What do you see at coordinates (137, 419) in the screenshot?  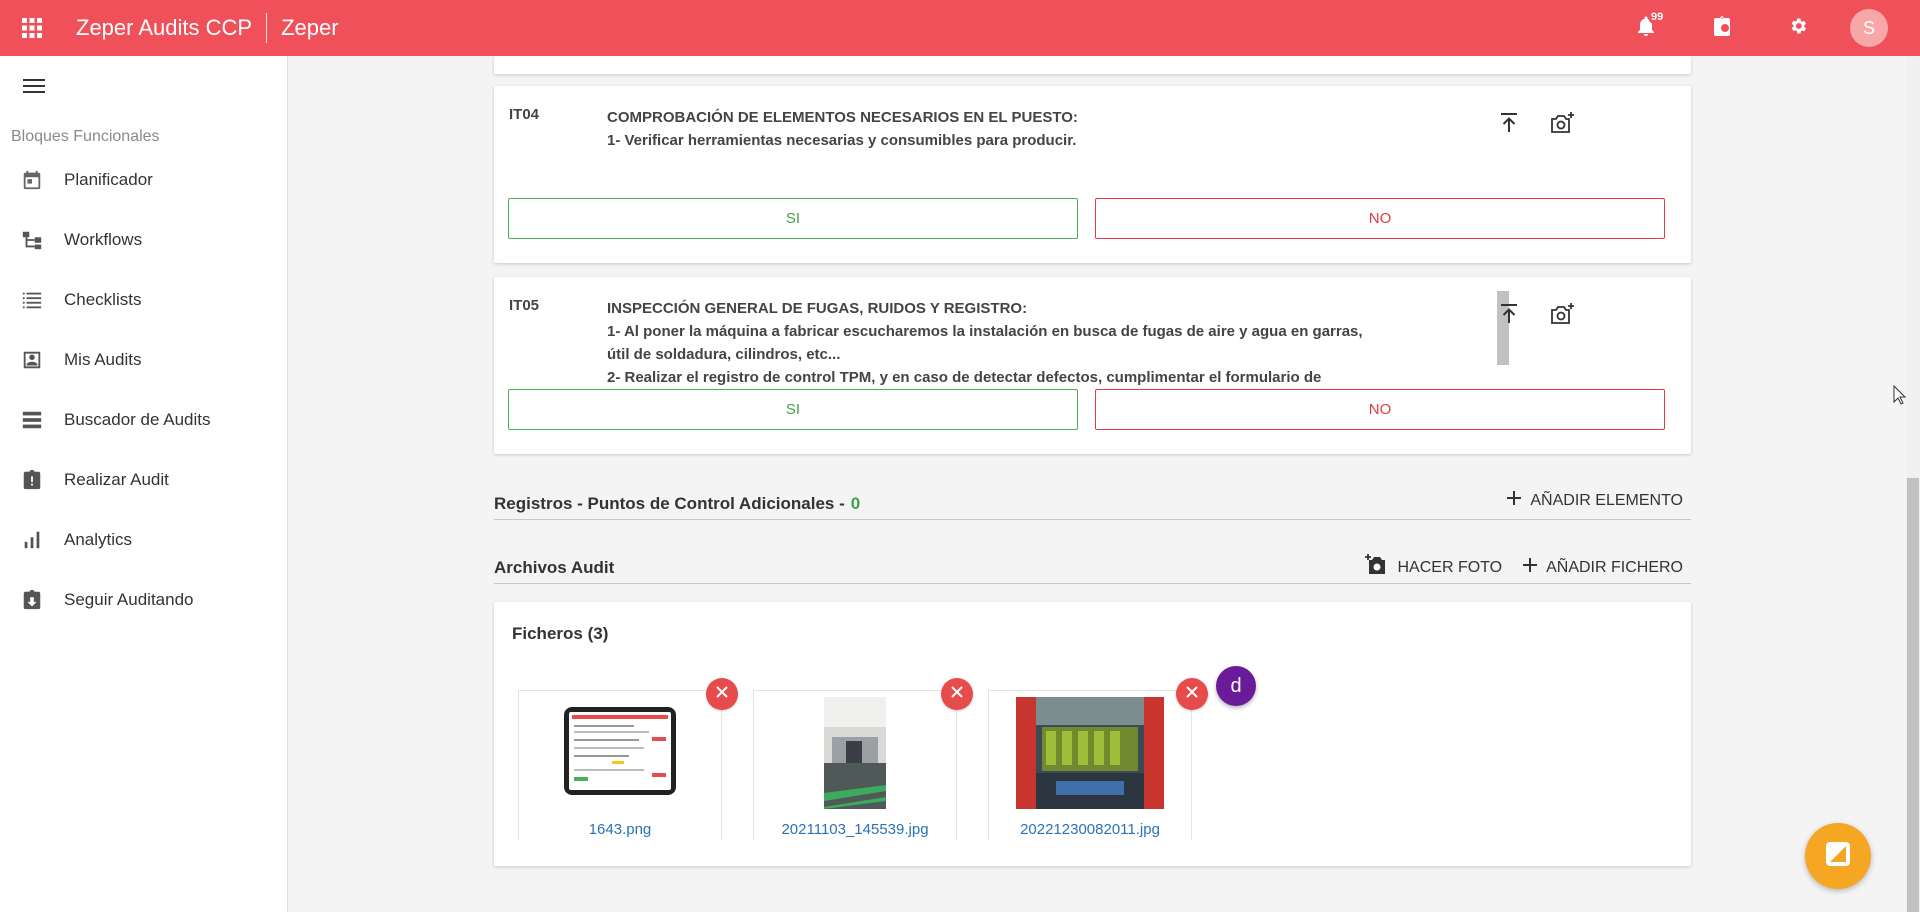 I see `sidebar-item-label: Buscador de Audits` at bounding box center [137, 419].